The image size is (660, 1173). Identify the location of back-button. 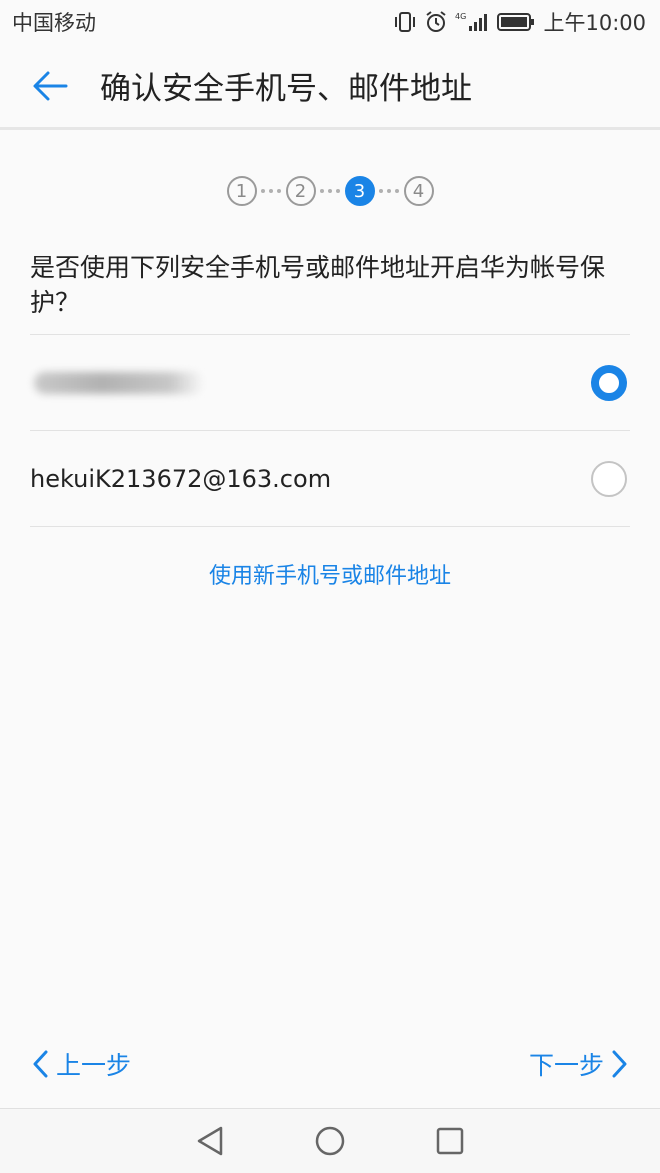
(50, 86).